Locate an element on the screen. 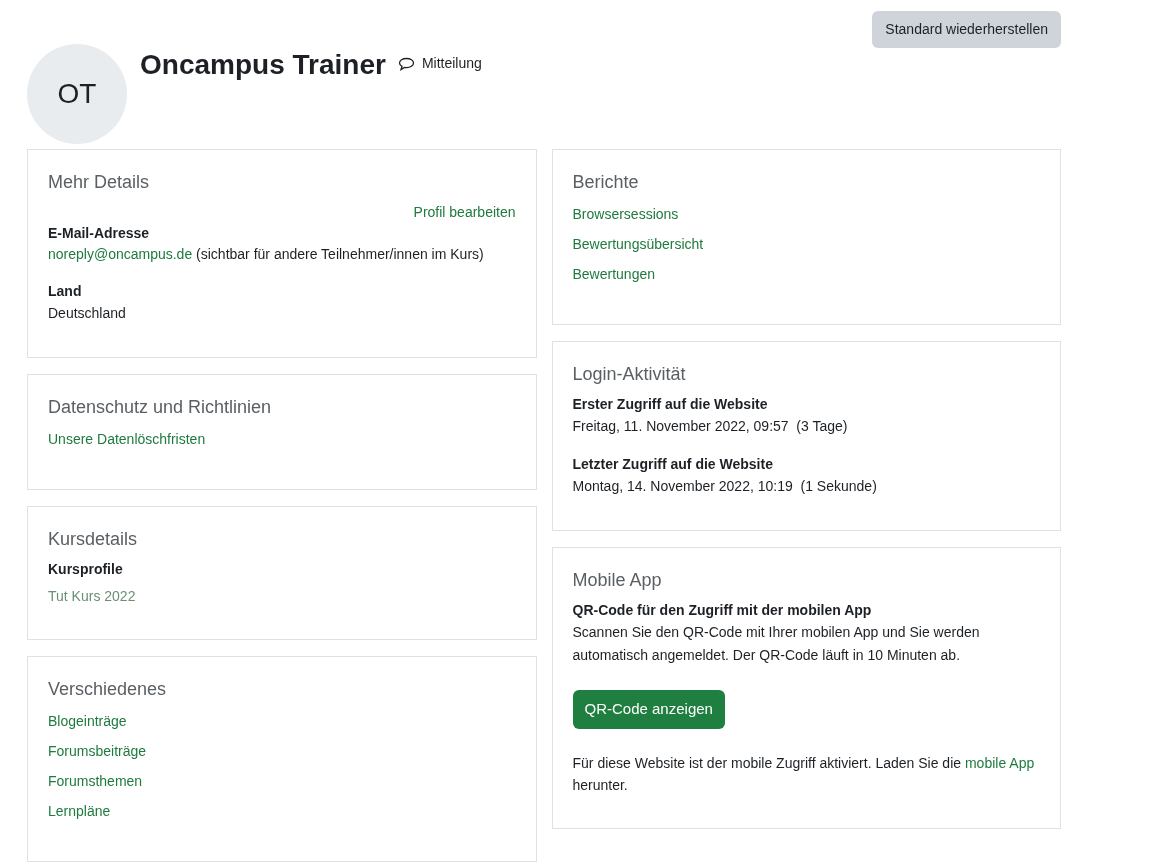  card-title: Kursdetails is located at coordinates (93, 539).